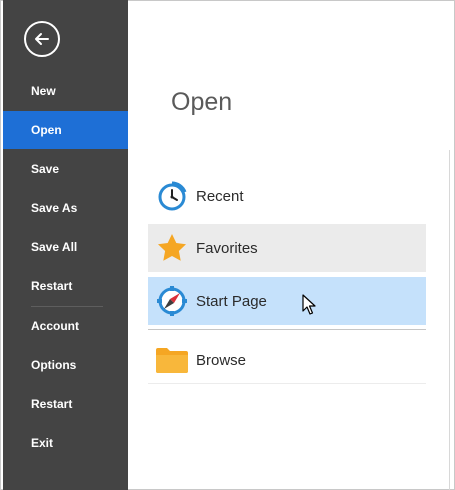 This screenshot has height=490, width=455. Describe the element at coordinates (65, 91) in the screenshot. I see `nav-new: New` at that location.